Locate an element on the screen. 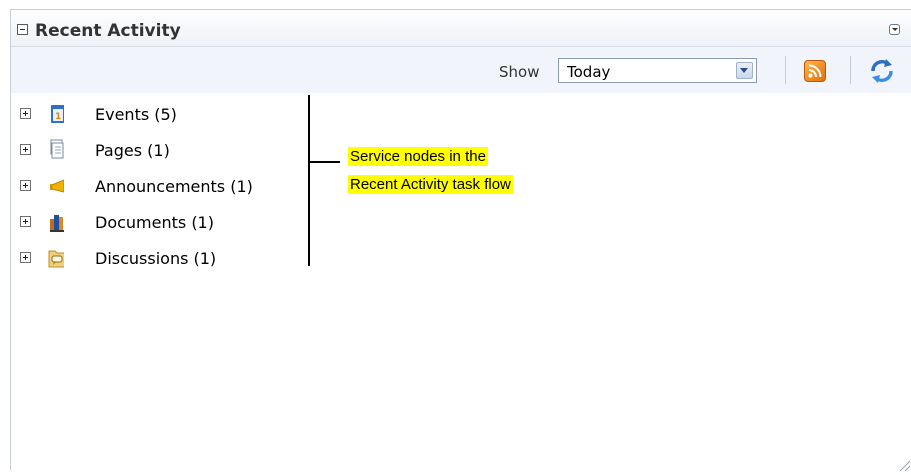 The height and width of the screenshot is (475, 911). tree-node-label: Events (5) is located at coordinates (136, 114).